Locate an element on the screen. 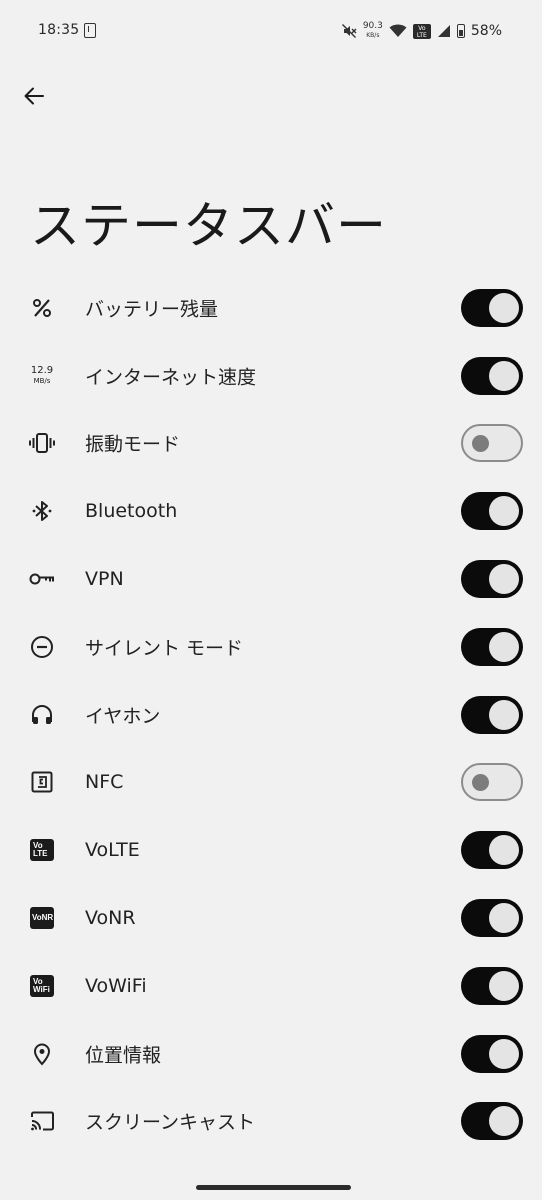 This screenshot has width=542, height=1200. percent-icon is located at coordinates (42, 308).